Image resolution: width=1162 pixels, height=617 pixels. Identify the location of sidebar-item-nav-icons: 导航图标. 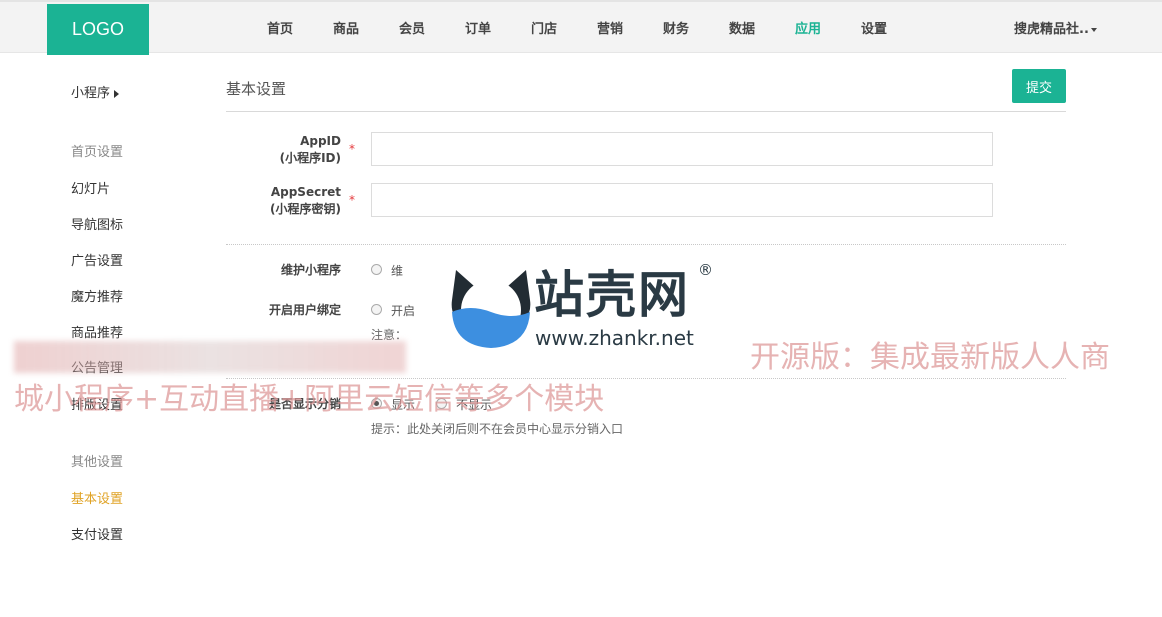
(97, 223).